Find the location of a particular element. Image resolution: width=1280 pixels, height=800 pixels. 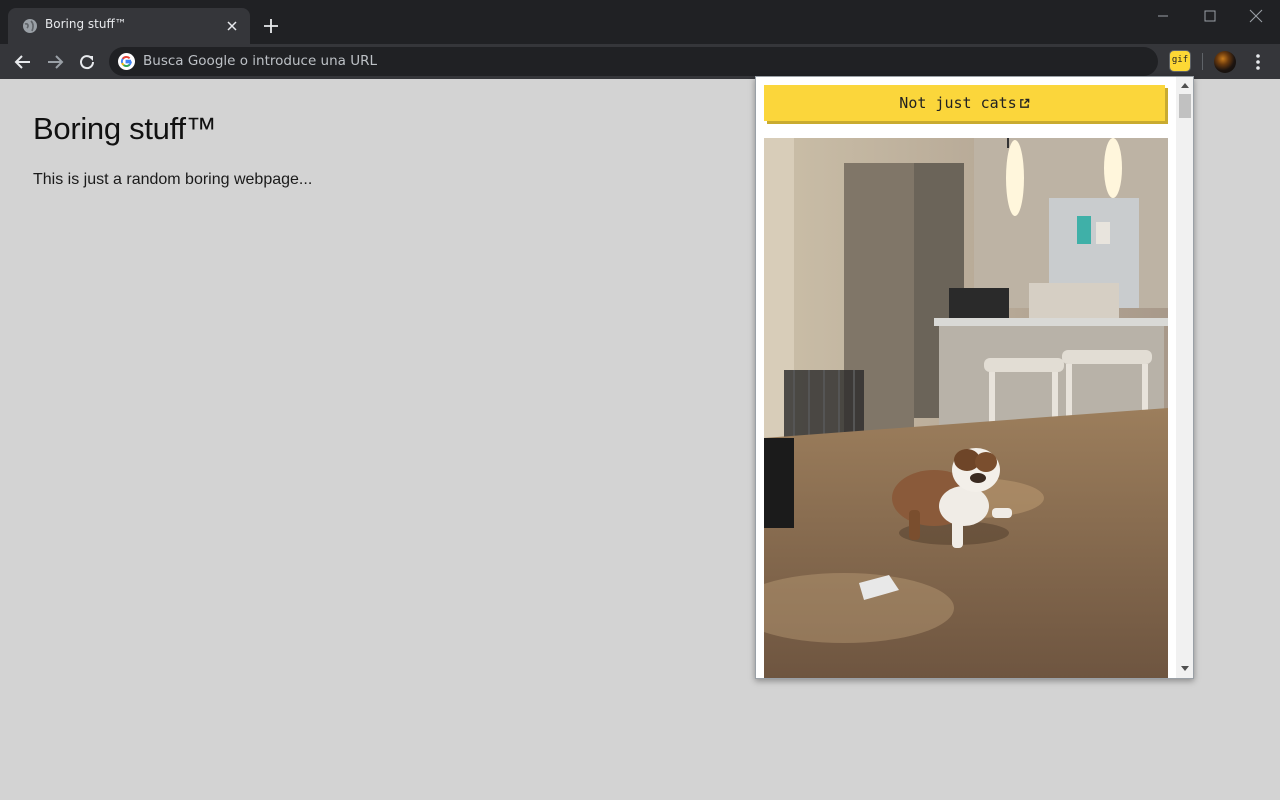

minimize-icon is located at coordinates (1163, 16).